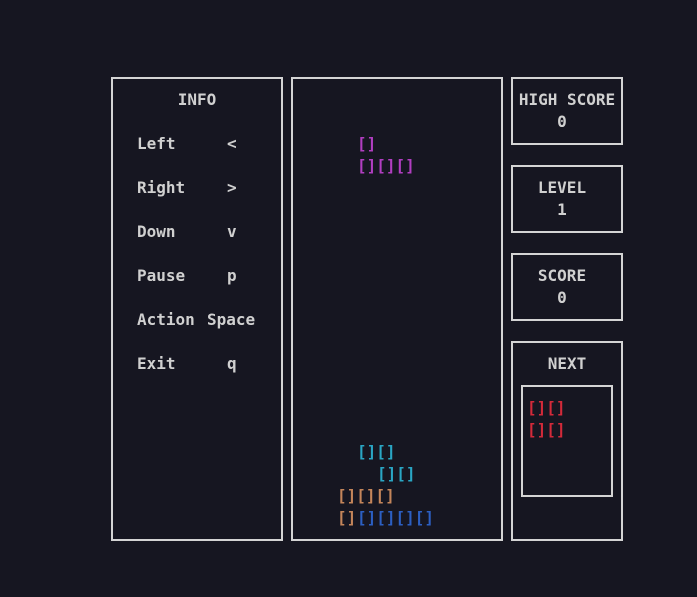 The height and width of the screenshot is (597, 697). What do you see at coordinates (156, 363) in the screenshot?
I see `control-exit-label: Exit` at bounding box center [156, 363].